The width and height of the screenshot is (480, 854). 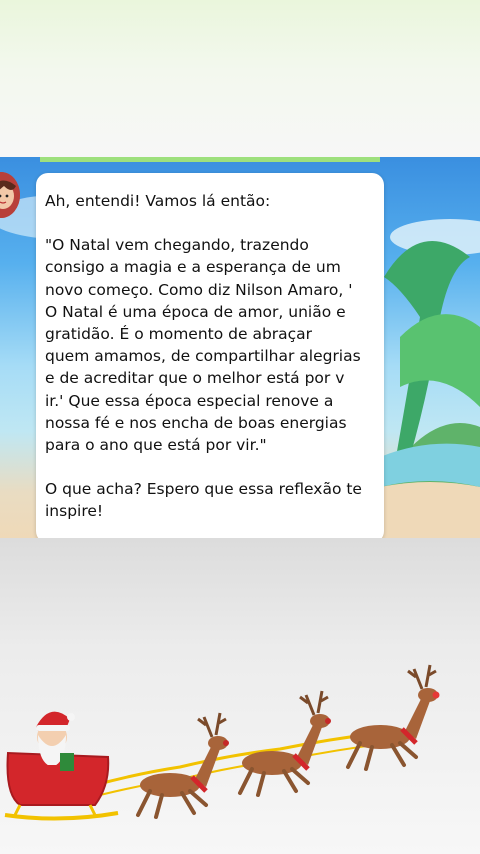 What do you see at coordinates (61, 766) in the screenshot?
I see `santa-sleigh-icon` at bounding box center [61, 766].